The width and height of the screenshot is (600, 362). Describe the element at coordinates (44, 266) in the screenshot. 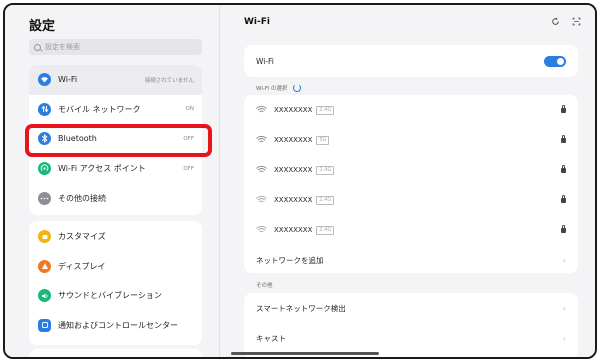

I see `display-icon` at that location.